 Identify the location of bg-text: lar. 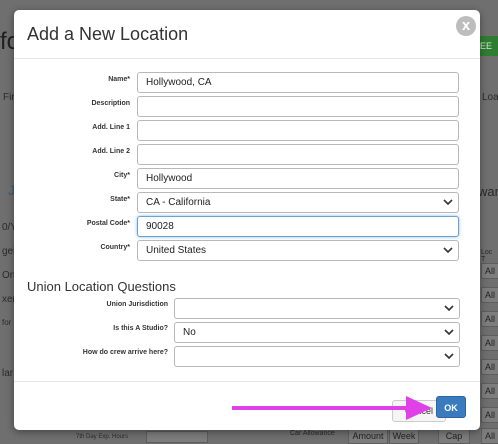
(8, 373).